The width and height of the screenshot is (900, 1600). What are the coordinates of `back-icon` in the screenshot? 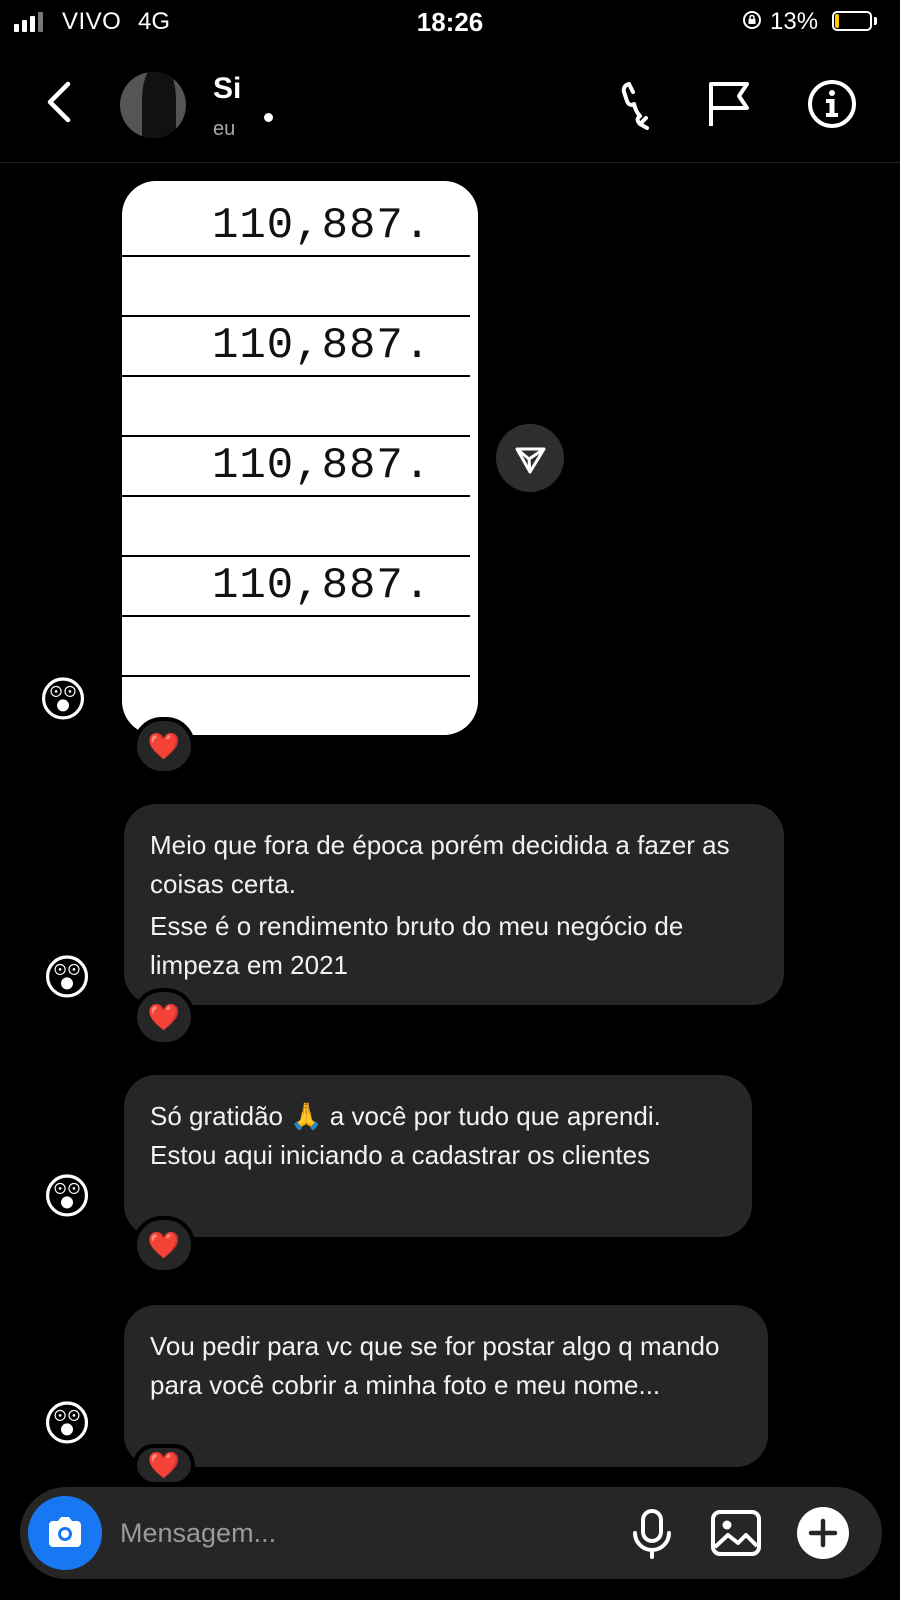 It's located at (60, 102).